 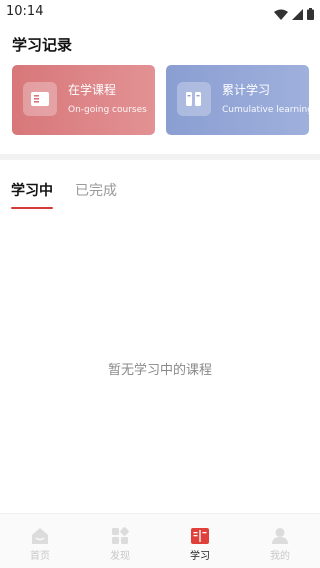 I want to click on active-tab-indicator, so click(x=32, y=208).